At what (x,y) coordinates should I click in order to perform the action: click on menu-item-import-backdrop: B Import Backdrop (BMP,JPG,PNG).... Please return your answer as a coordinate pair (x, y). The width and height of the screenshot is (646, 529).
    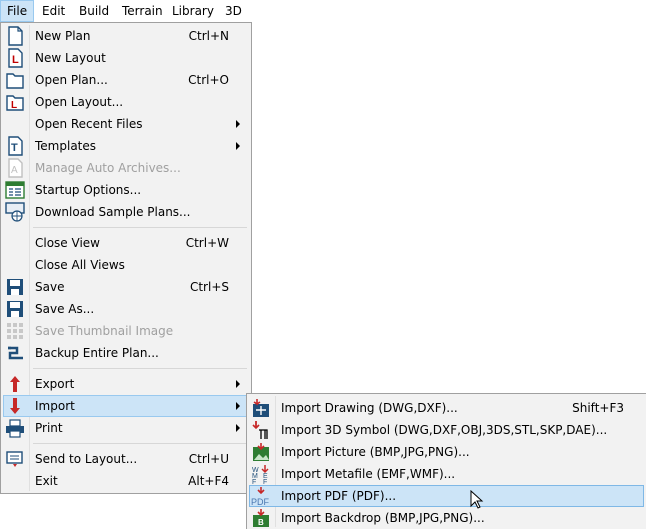
    Looking at the image, I should click on (446, 518).